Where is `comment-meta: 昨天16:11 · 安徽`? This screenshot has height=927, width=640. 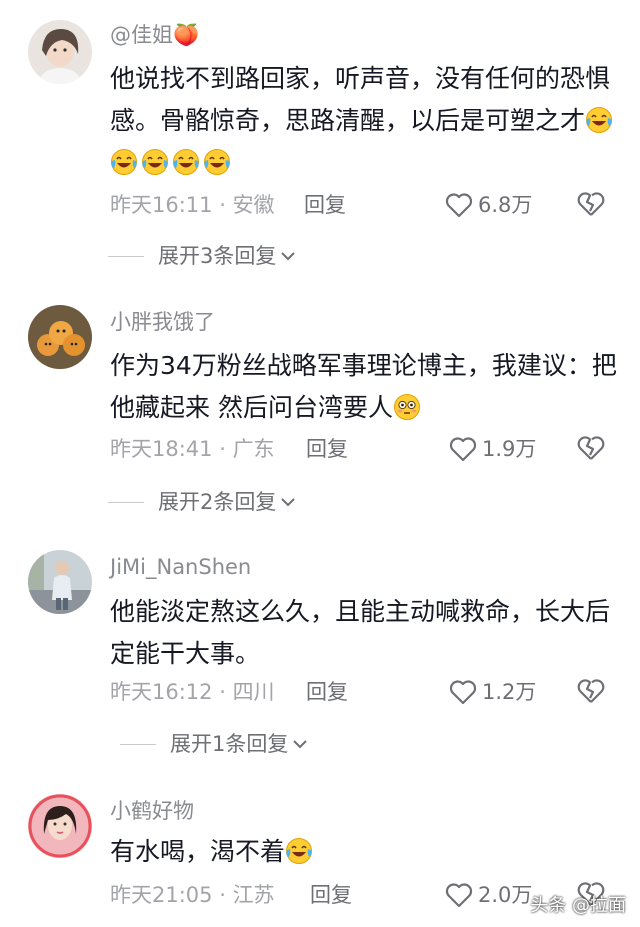 comment-meta: 昨天16:11 · 安徽 is located at coordinates (192, 205).